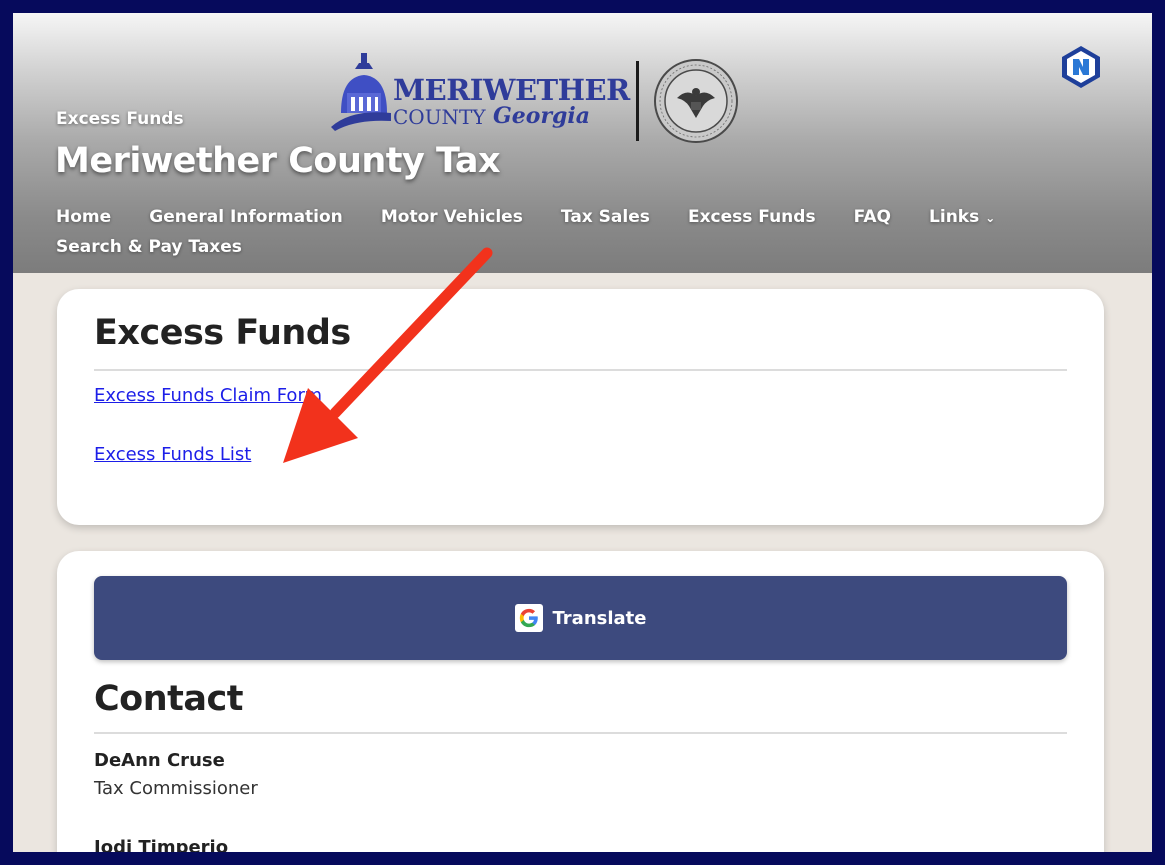  What do you see at coordinates (637, 101) in the screenshot?
I see `logo-divider` at bounding box center [637, 101].